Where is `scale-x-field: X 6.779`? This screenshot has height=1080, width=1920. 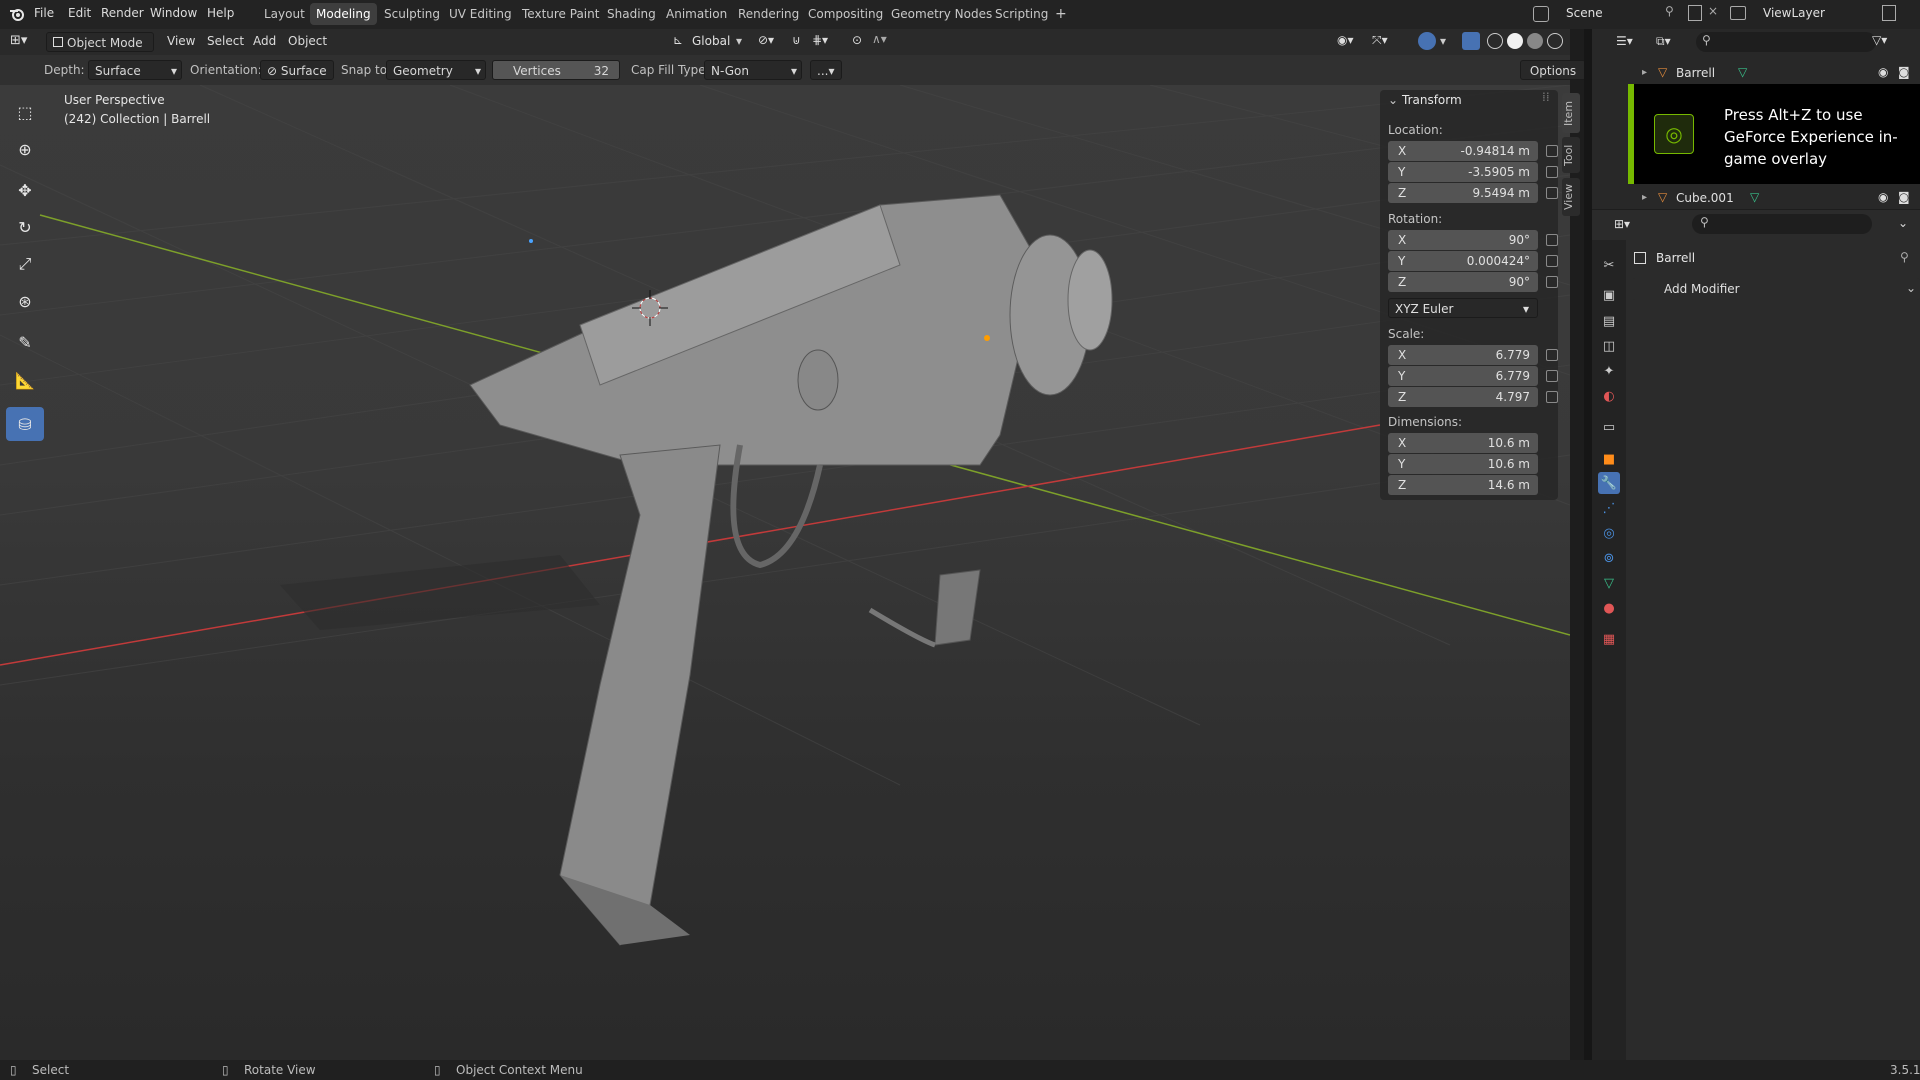
scale-x-field: X 6.779 is located at coordinates (1463, 355).